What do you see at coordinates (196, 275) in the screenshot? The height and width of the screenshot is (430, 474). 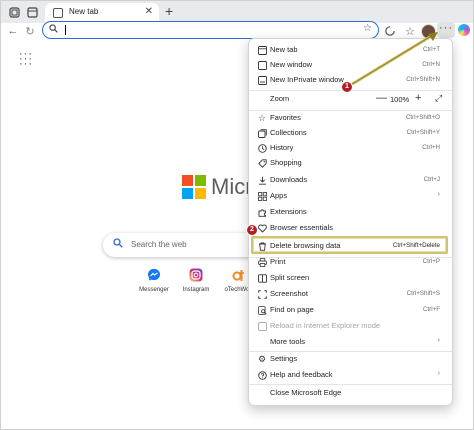 I see `instagram-icon` at bounding box center [196, 275].